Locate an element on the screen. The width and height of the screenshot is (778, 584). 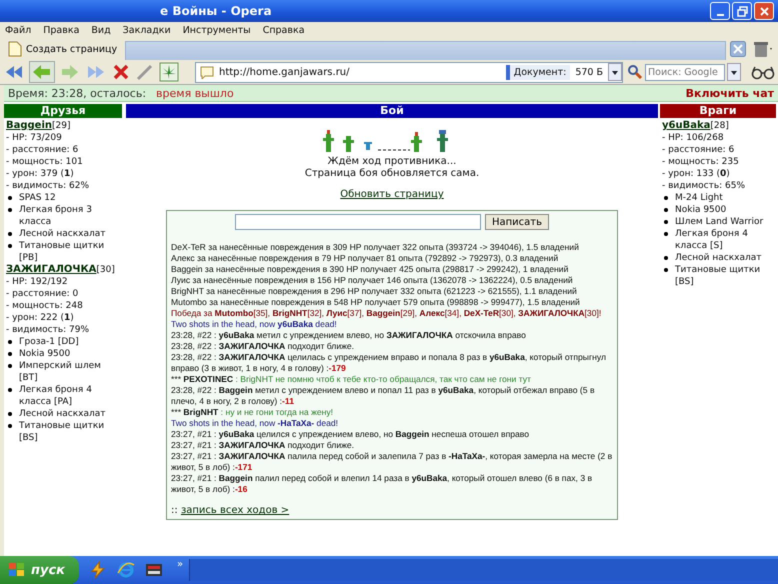
player-stat: - HP: 73/209 is located at coordinates (34, 138).